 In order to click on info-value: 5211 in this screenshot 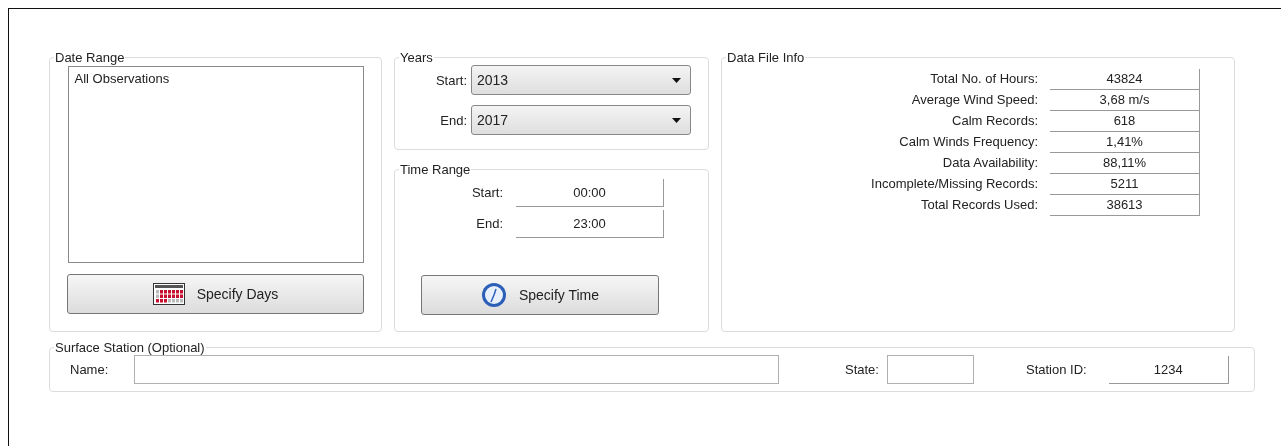, I will do `click(1125, 184)`.